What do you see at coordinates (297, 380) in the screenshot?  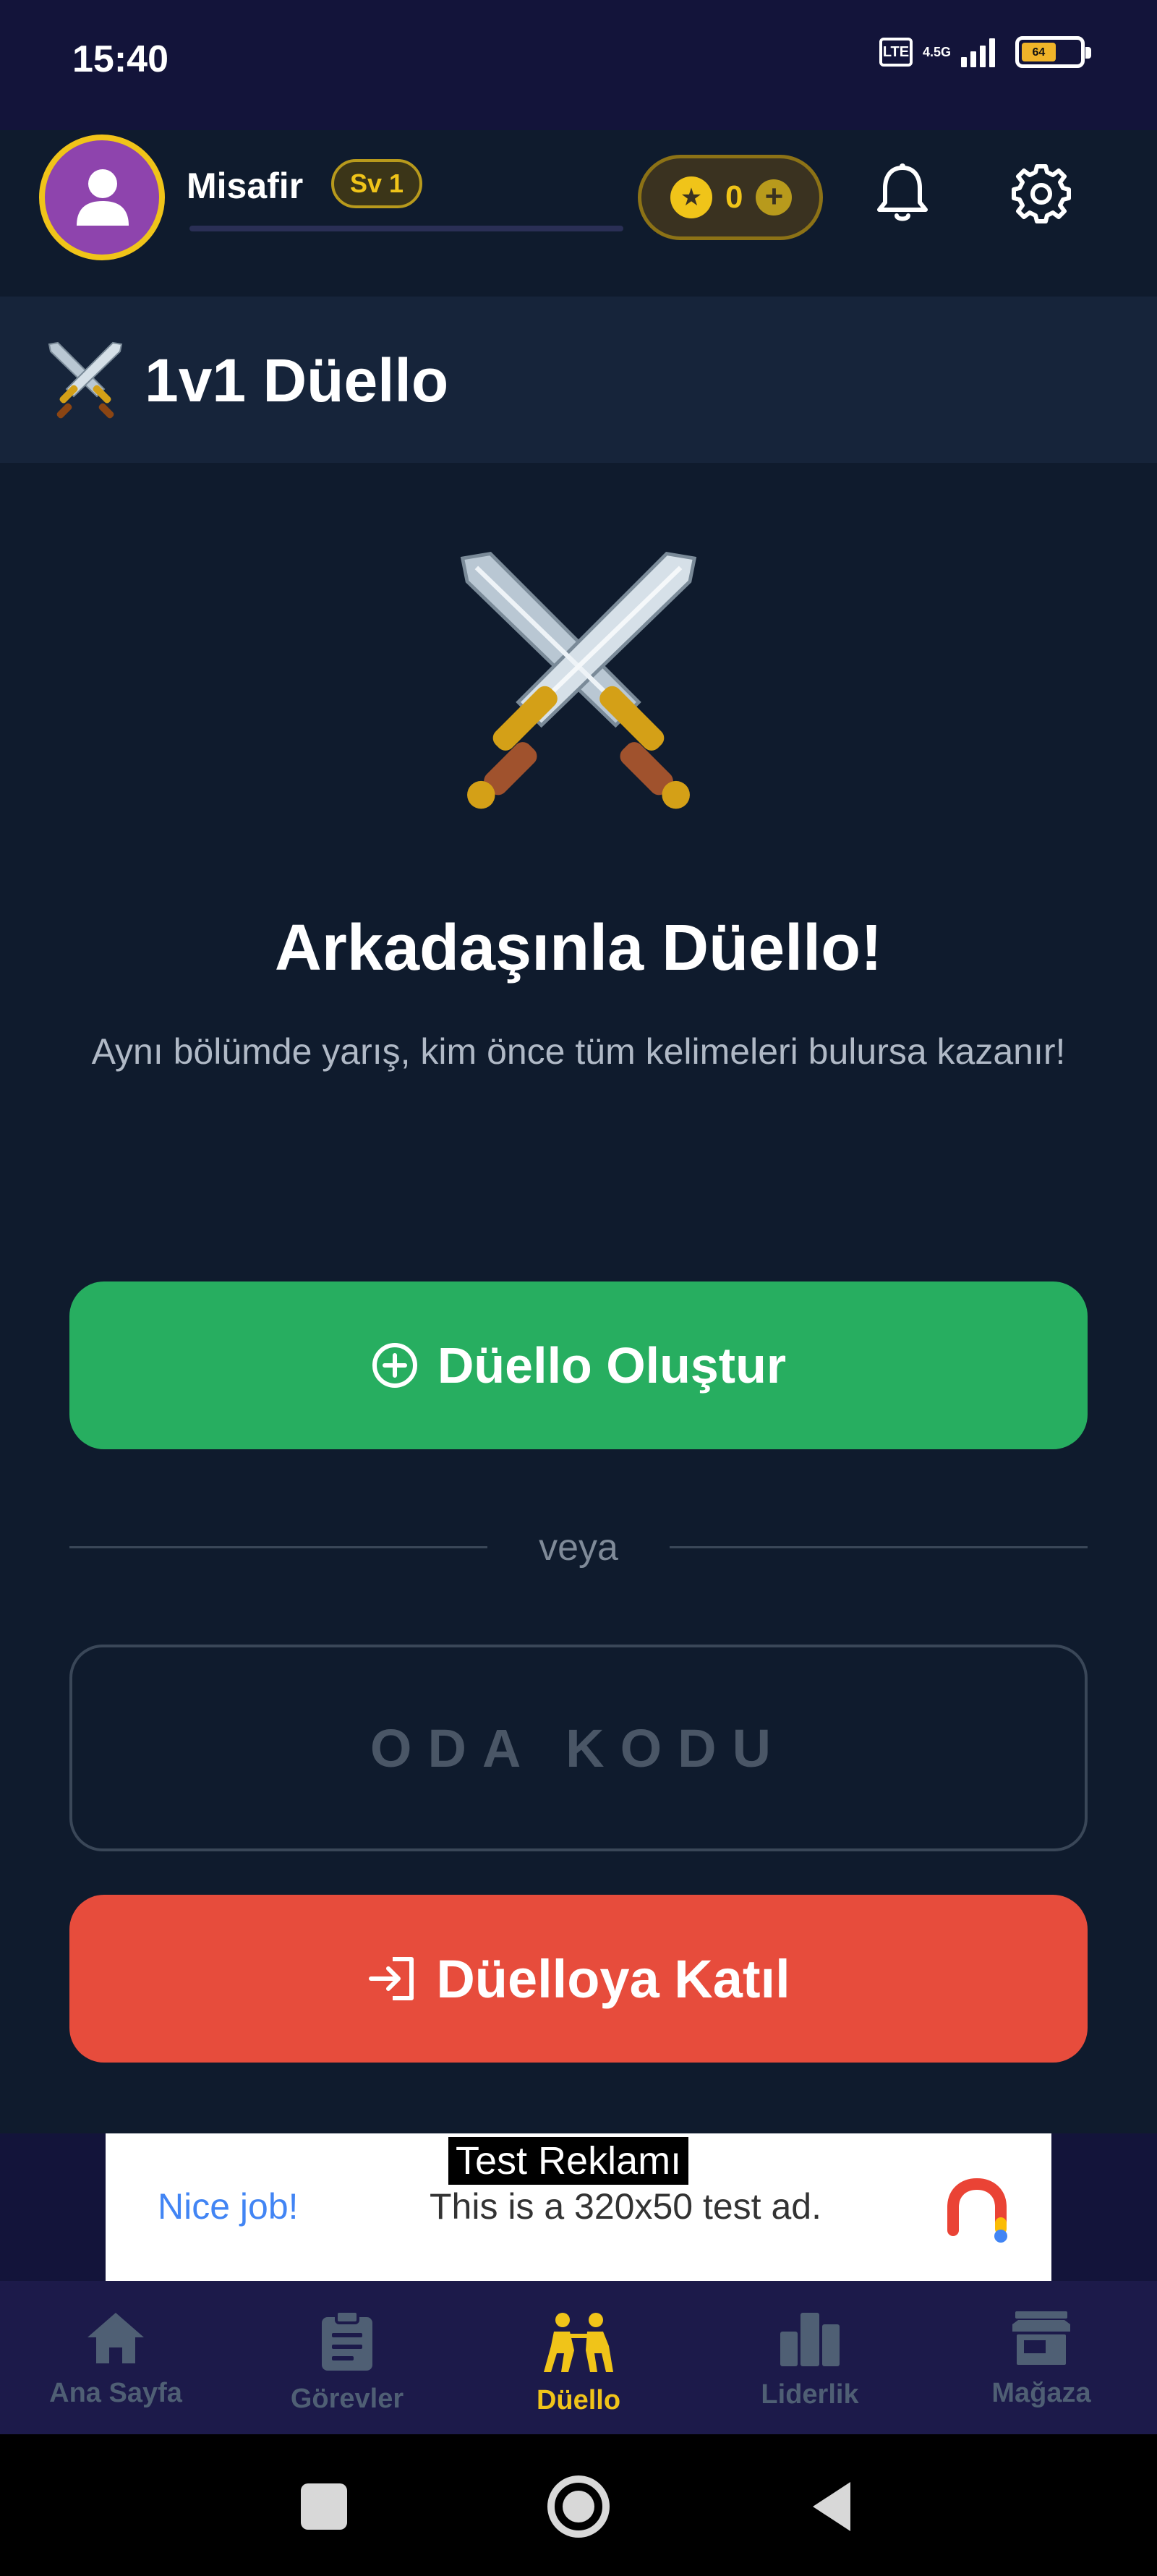 I see `page-title: 1v1 Düello` at bounding box center [297, 380].